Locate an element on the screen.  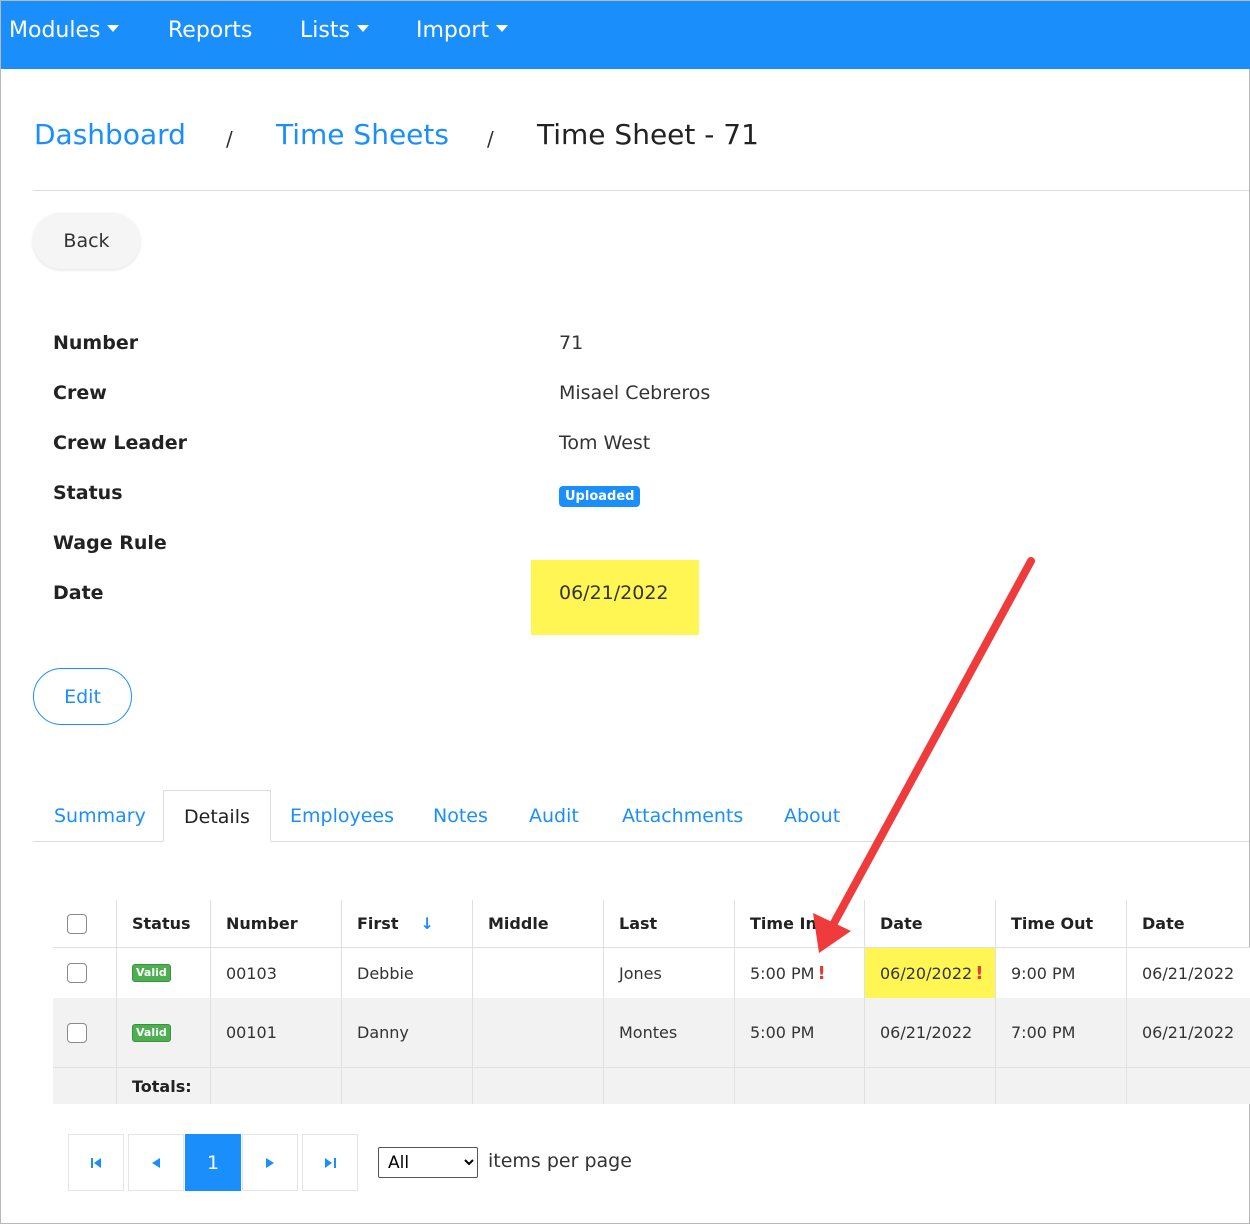
last-page-button is located at coordinates (330, 1162).